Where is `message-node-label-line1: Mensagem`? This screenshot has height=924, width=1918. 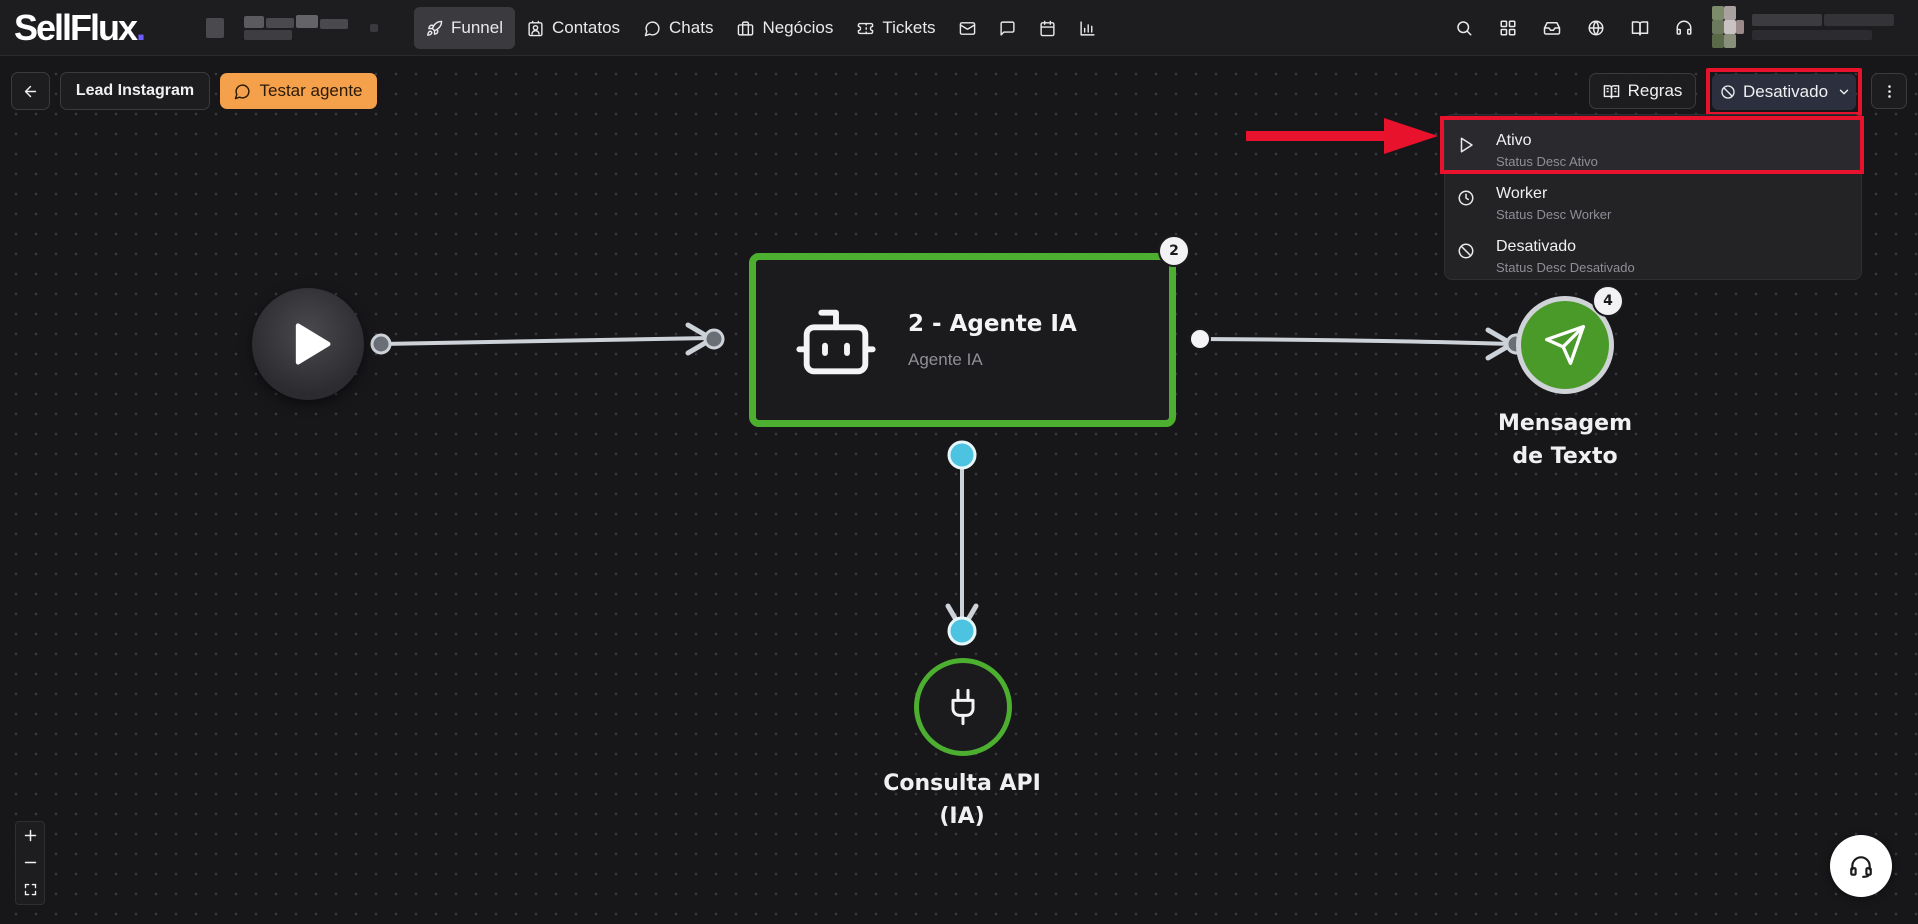 message-node-label-line1: Mensagem is located at coordinates (1564, 423).